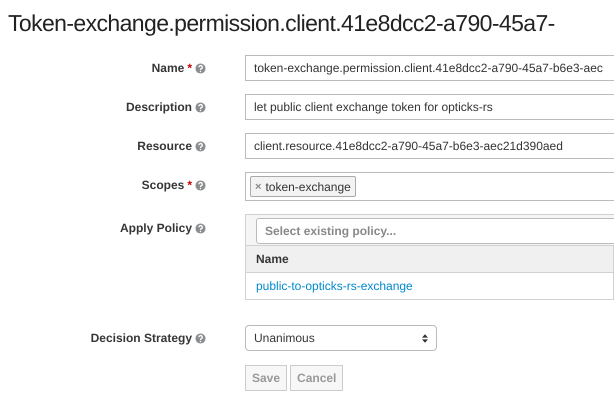 The image size is (614, 420). I want to click on strategy-select: Unanimous, so click(341, 338).